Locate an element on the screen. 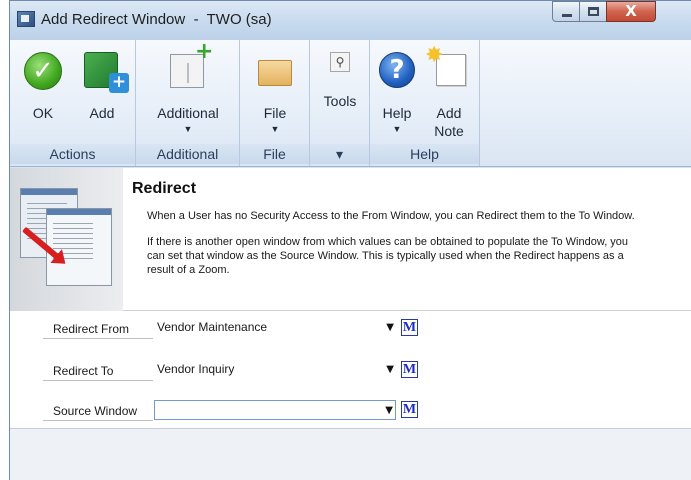  minimize-button is located at coordinates (566, 11).